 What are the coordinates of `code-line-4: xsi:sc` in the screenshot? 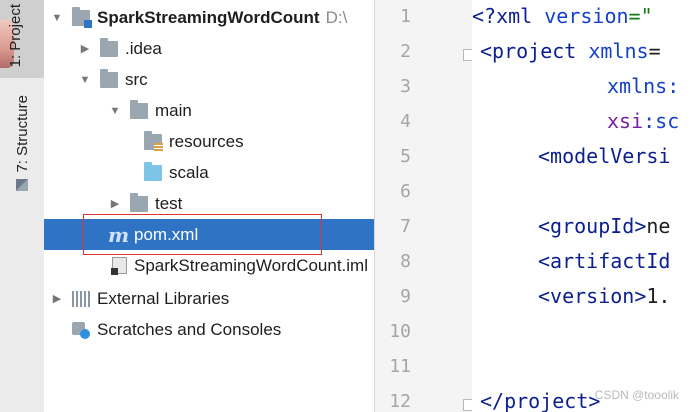 It's located at (643, 121).